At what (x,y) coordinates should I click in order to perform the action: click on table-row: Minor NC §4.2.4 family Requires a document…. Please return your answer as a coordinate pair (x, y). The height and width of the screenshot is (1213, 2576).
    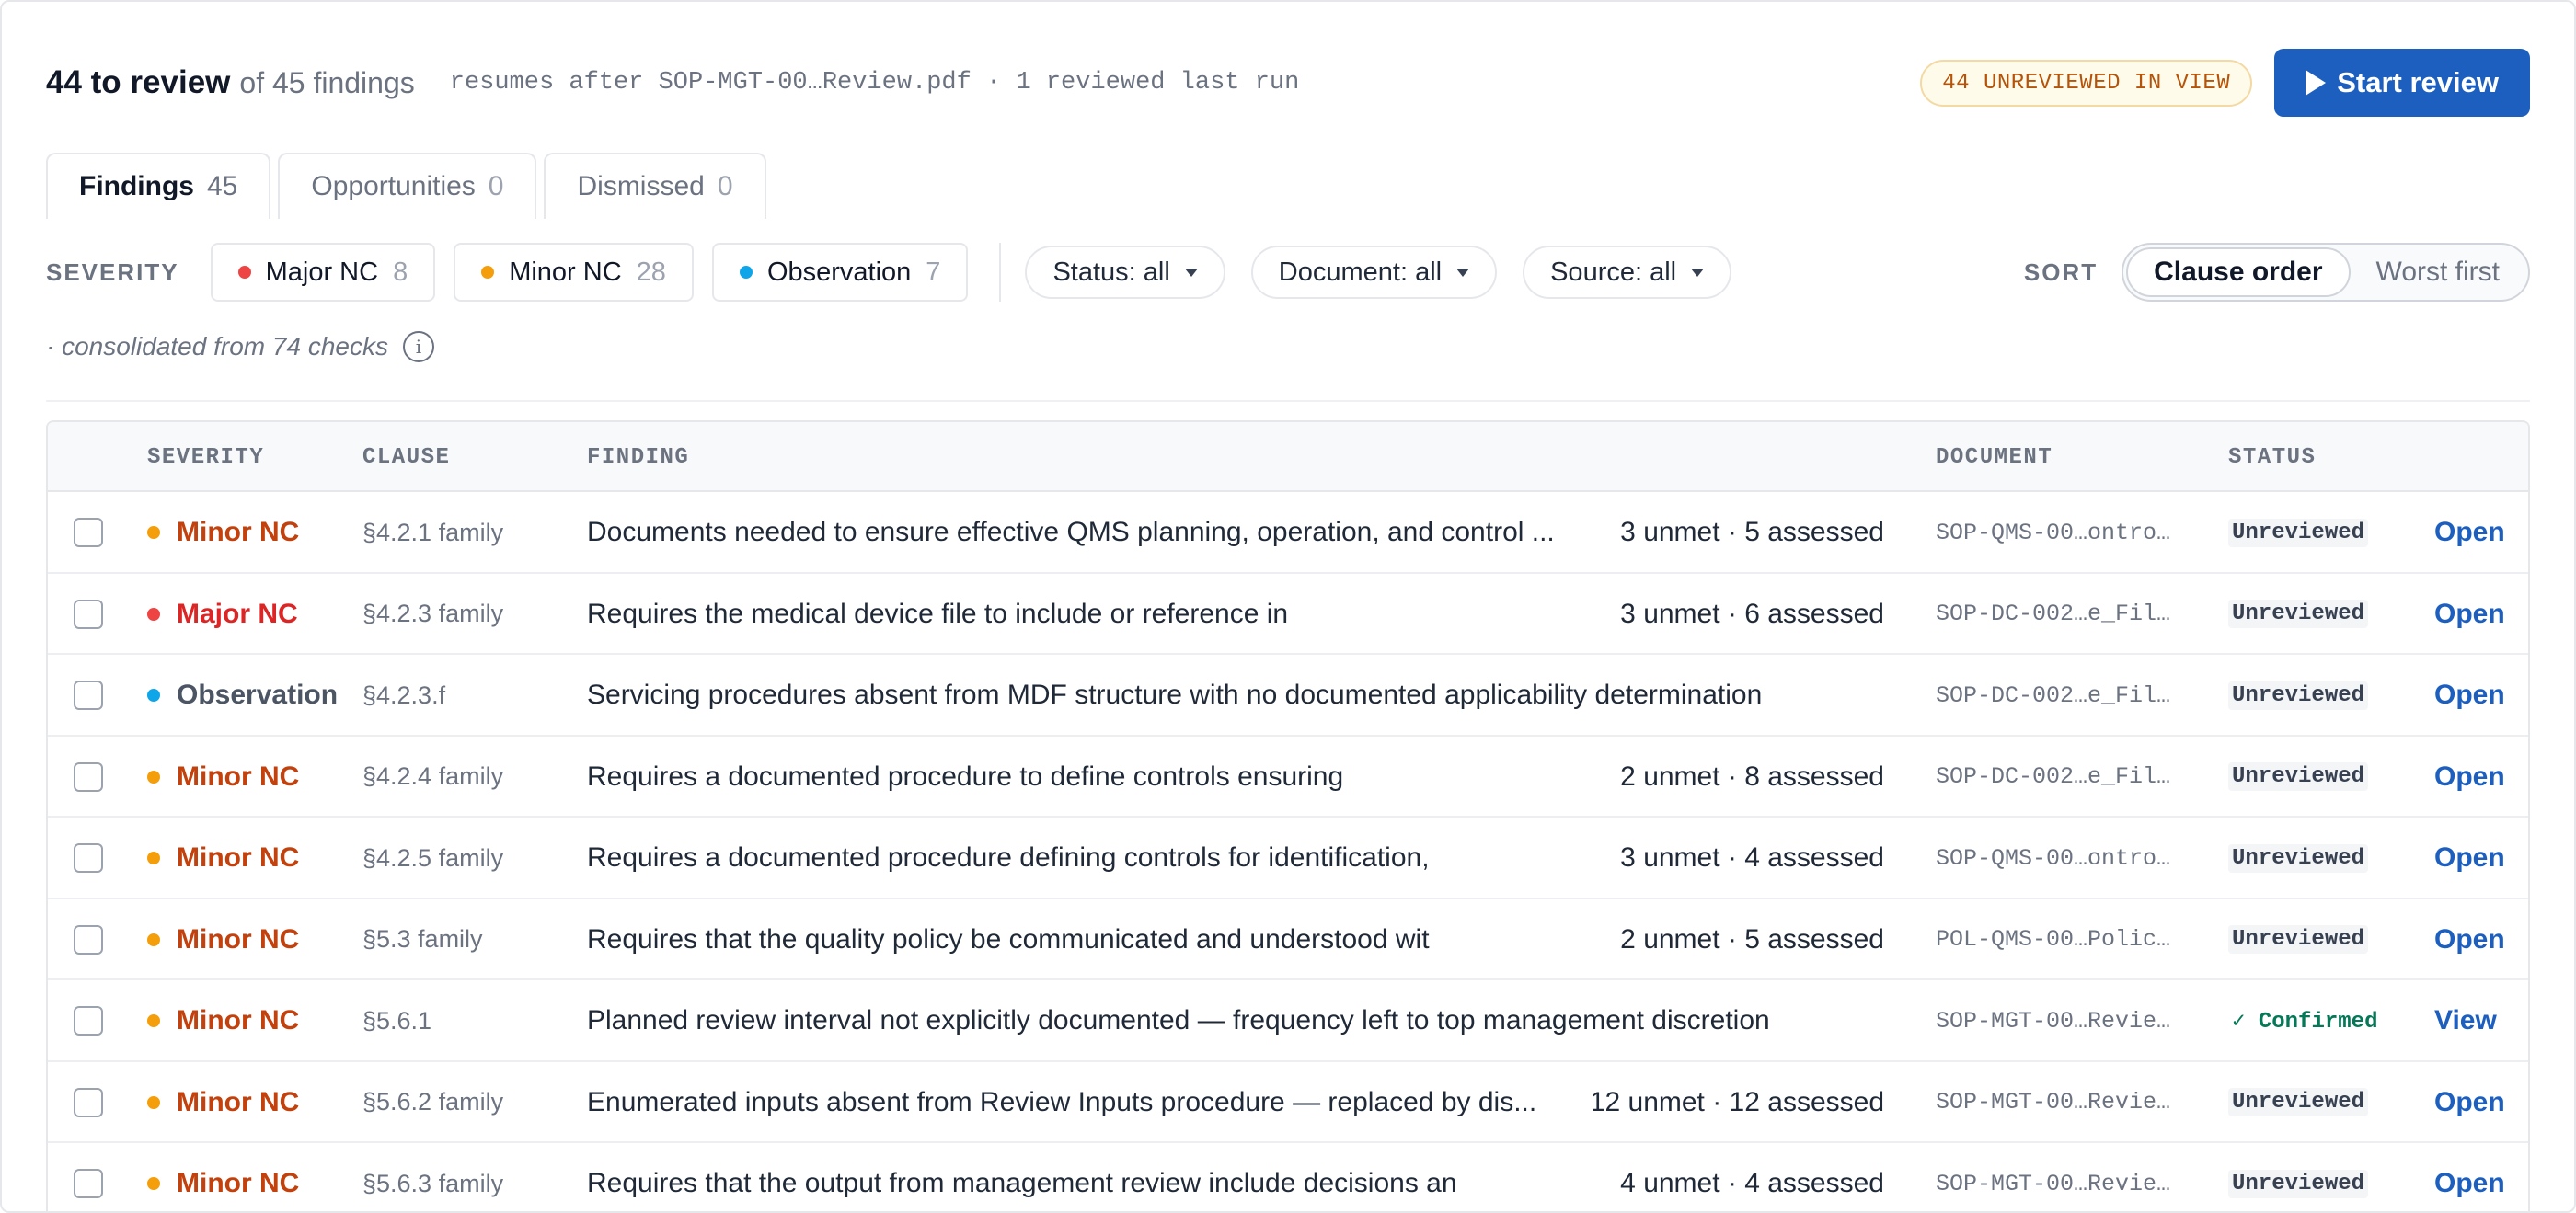
    Looking at the image, I should click on (1288, 777).